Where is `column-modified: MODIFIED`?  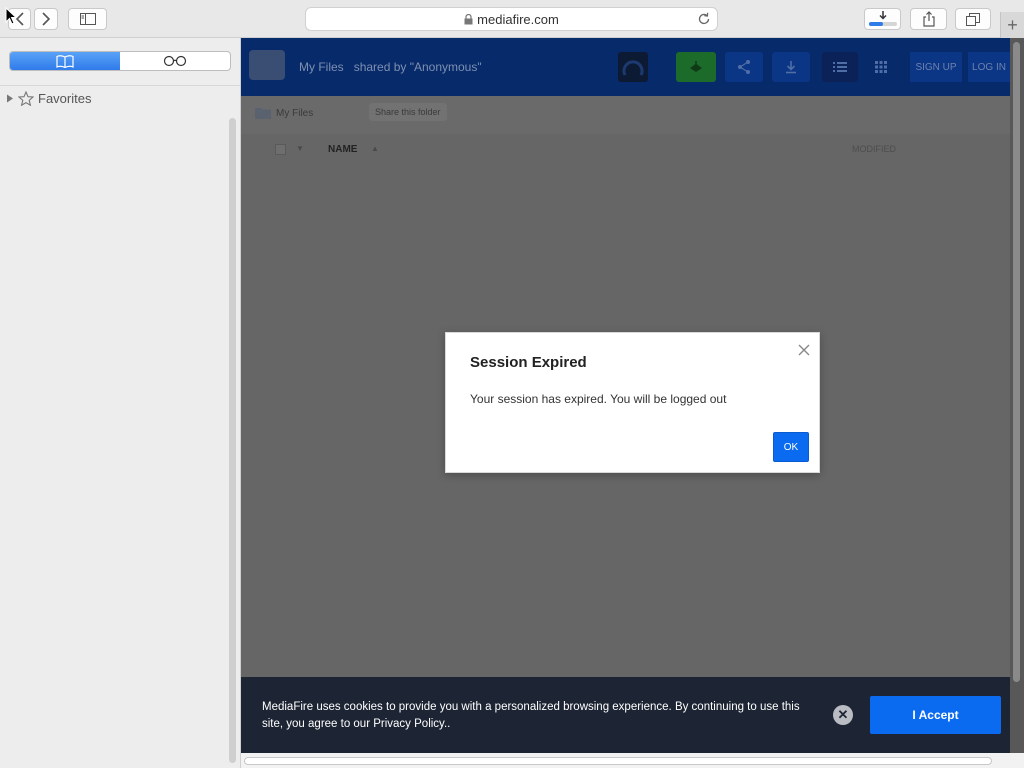
column-modified: MODIFIED is located at coordinates (874, 149).